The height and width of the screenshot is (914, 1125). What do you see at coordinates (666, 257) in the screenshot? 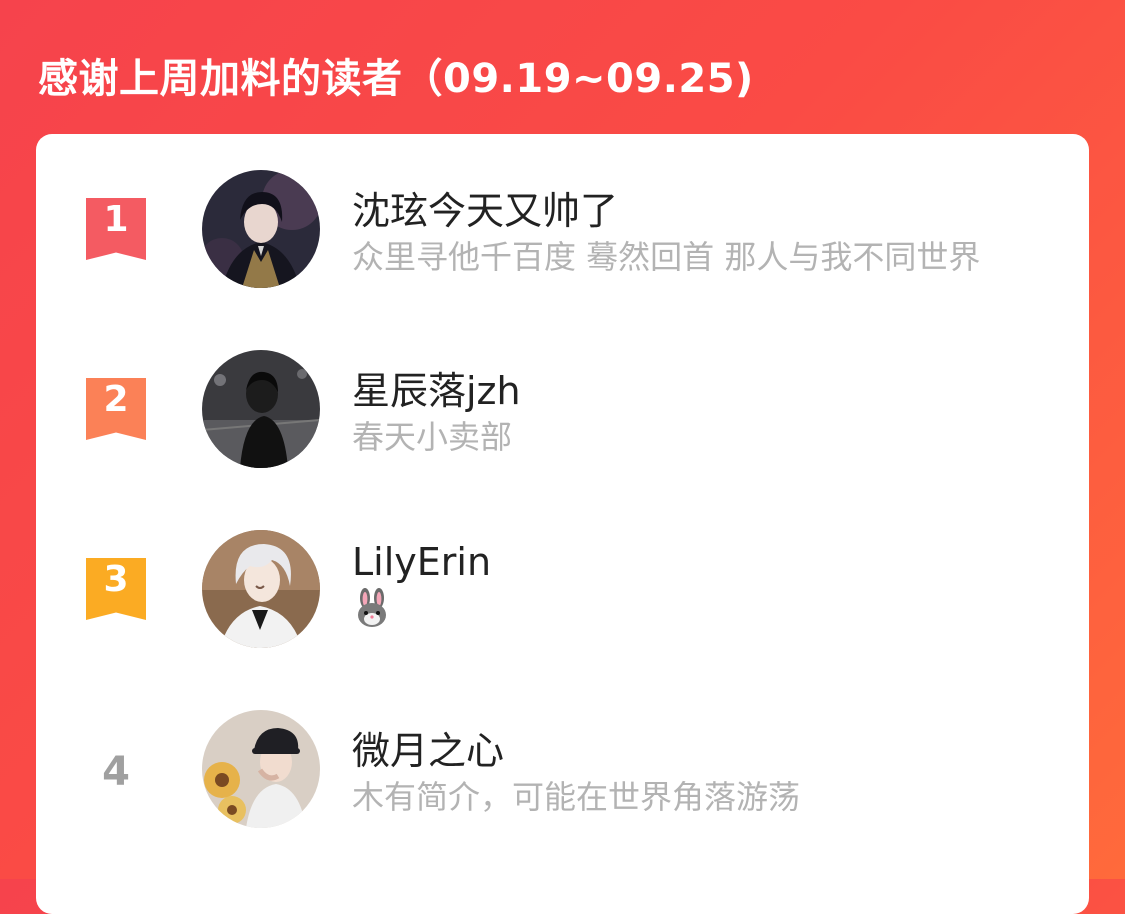
I see `reader-bio: 众里寻他千百度 蓦然回首 那人与我不同世界` at bounding box center [666, 257].